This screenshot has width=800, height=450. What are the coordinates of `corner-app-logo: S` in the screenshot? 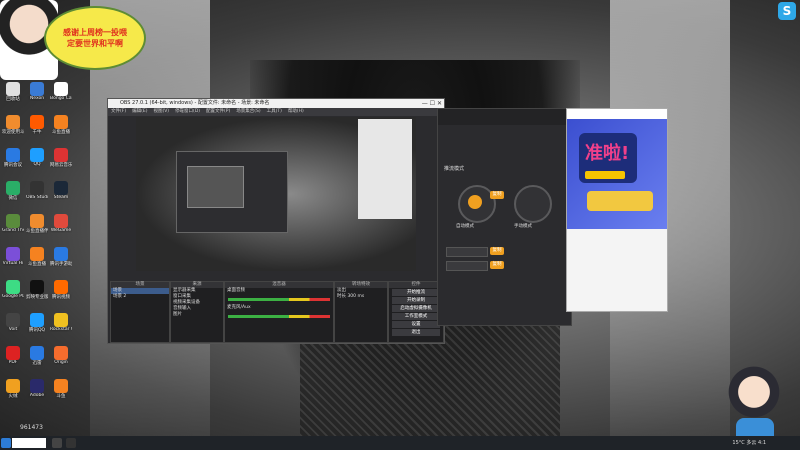 It's located at (787, 11).